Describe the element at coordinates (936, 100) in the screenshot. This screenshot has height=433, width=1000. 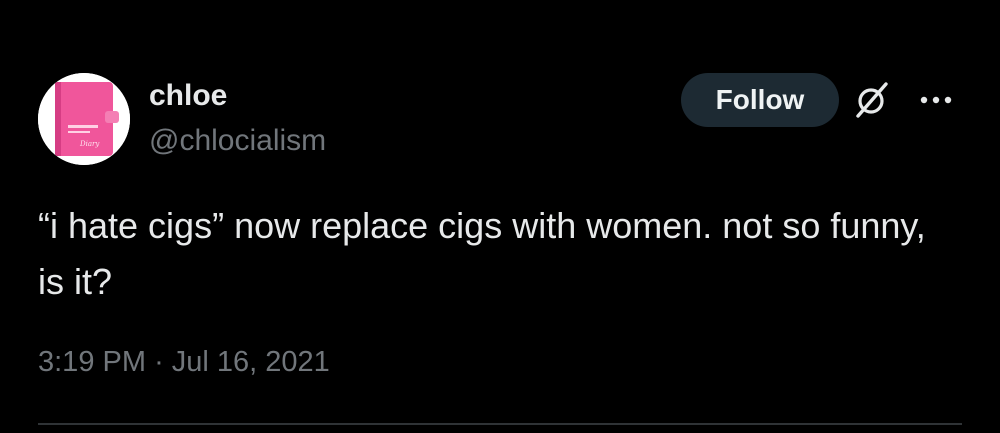
I see `more-icon` at that location.